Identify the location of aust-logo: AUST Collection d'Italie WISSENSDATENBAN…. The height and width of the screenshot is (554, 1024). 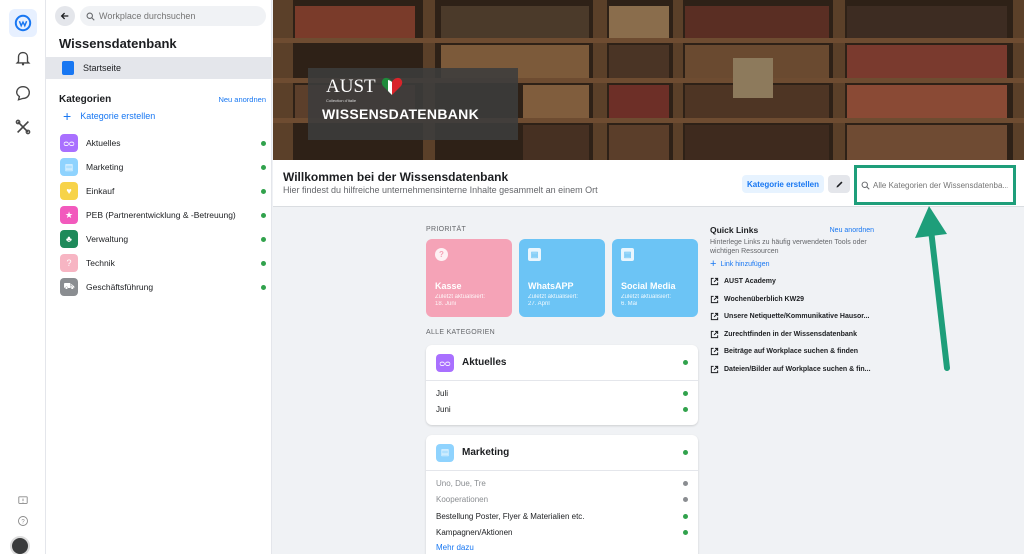
(413, 104).